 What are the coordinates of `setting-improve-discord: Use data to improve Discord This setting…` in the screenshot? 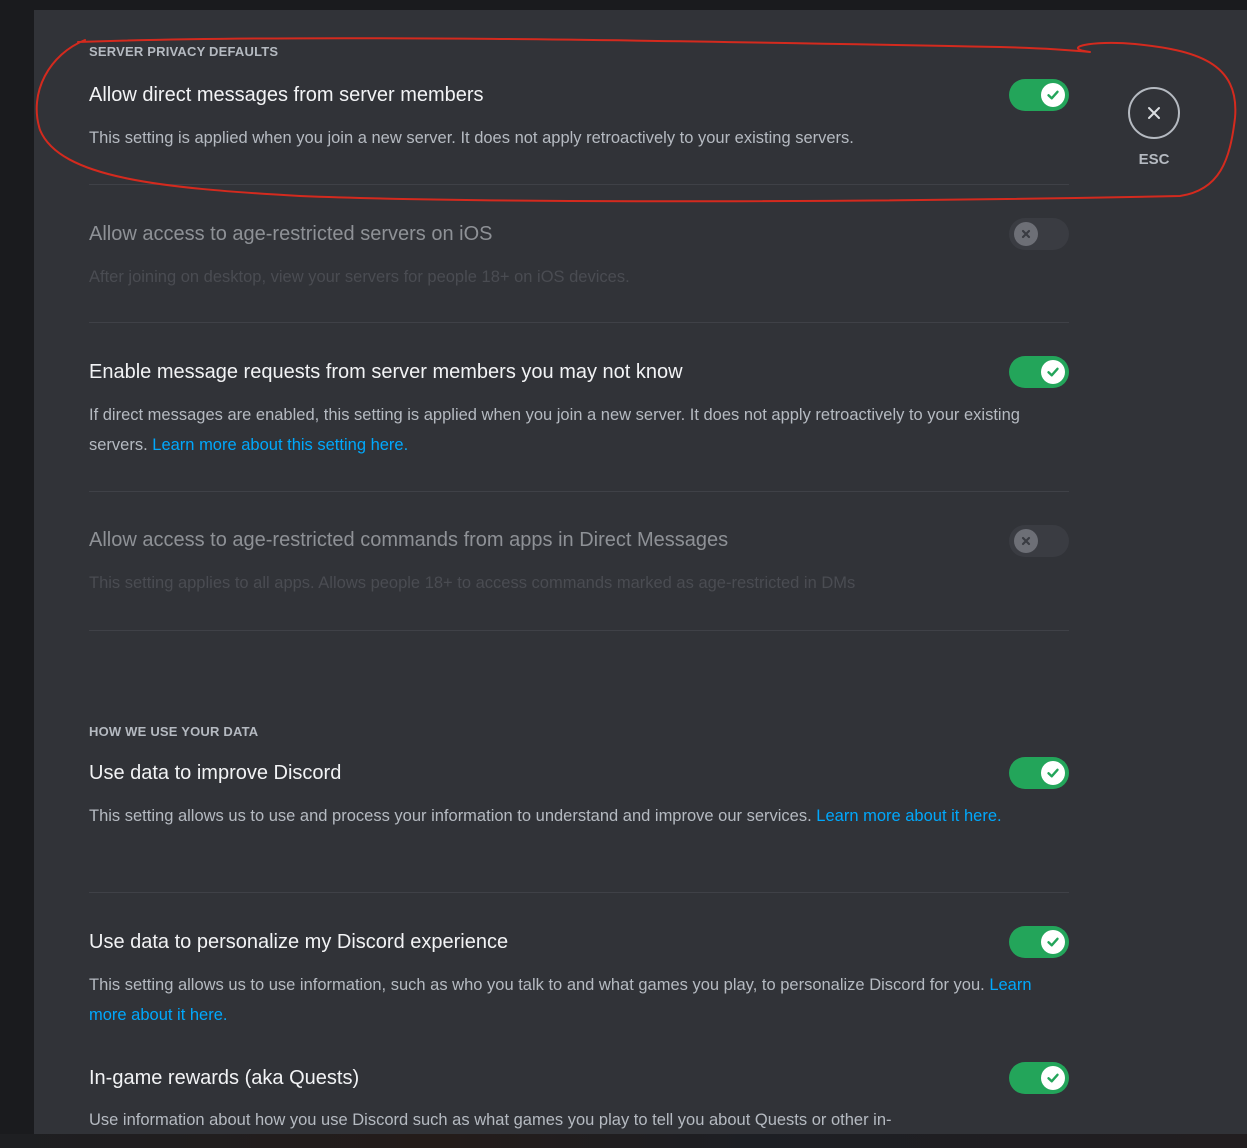 It's located at (579, 795).